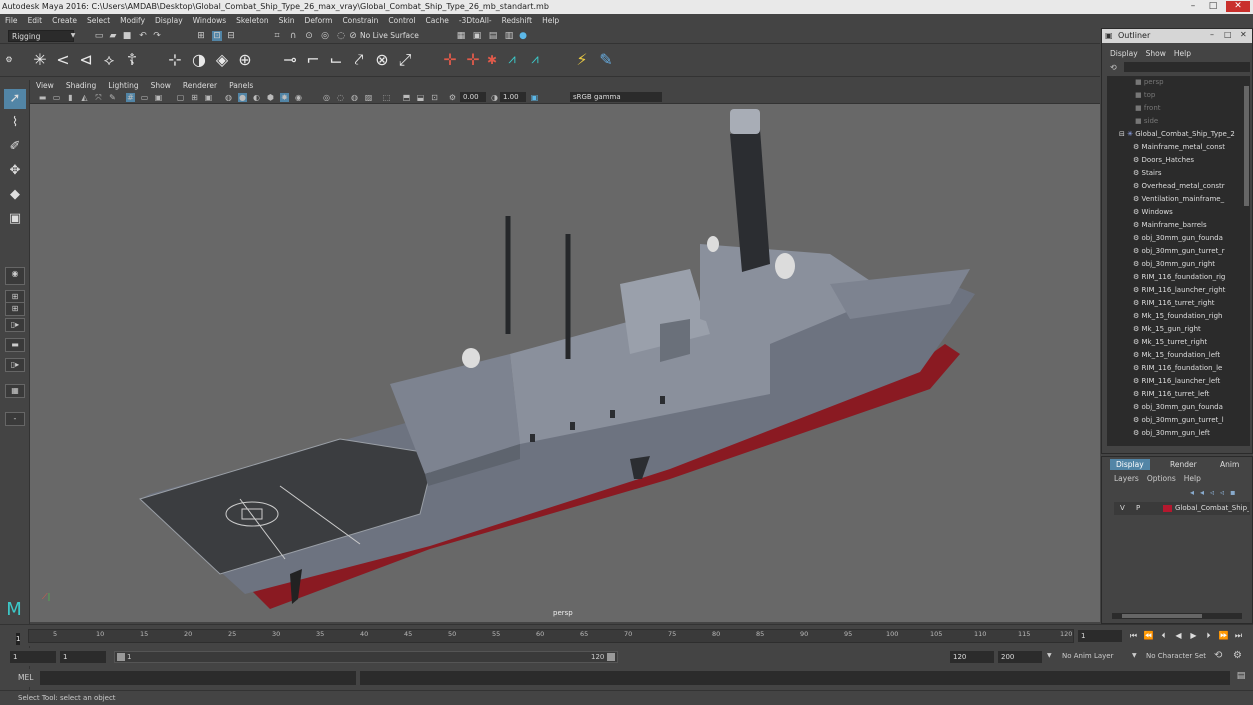 This screenshot has height=705, width=1253. What do you see at coordinates (1178, 636) in the screenshot?
I see `play-backwards-icon: ◀` at bounding box center [1178, 636].